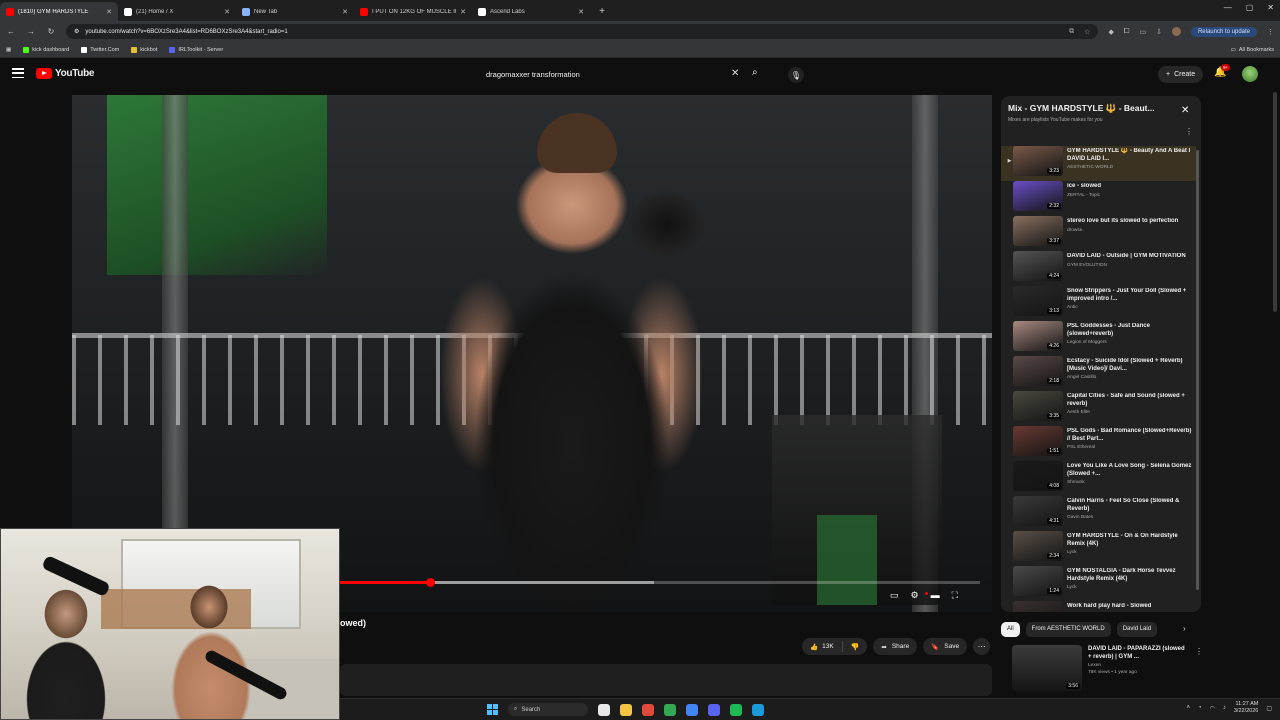 The height and width of the screenshot is (720, 1280). What do you see at coordinates (1038, 511) in the screenshot?
I see `playlist-thumbnail: 4:31` at bounding box center [1038, 511].